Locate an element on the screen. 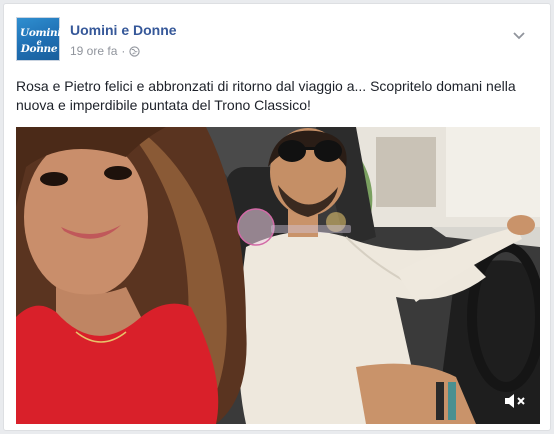  post-meta: 19 ore fa · is located at coordinates (105, 51).